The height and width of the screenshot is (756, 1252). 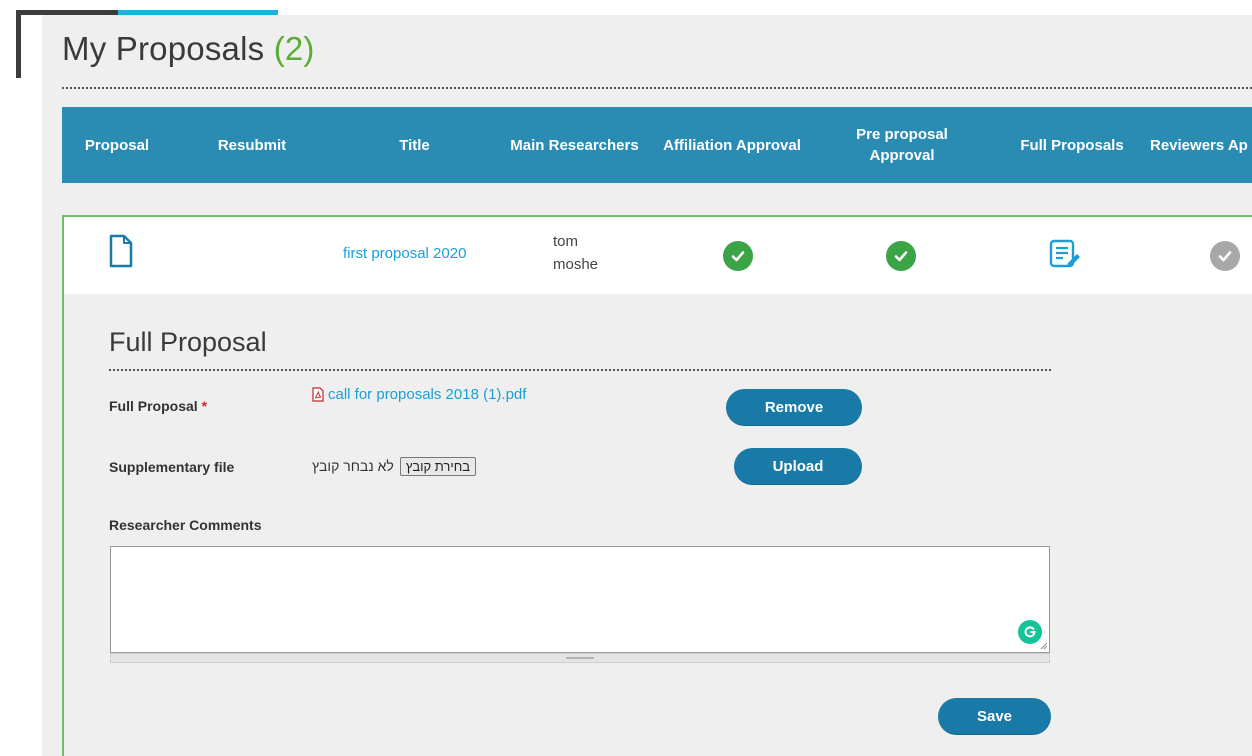 I want to click on column-header-title: Title, so click(x=414, y=145).